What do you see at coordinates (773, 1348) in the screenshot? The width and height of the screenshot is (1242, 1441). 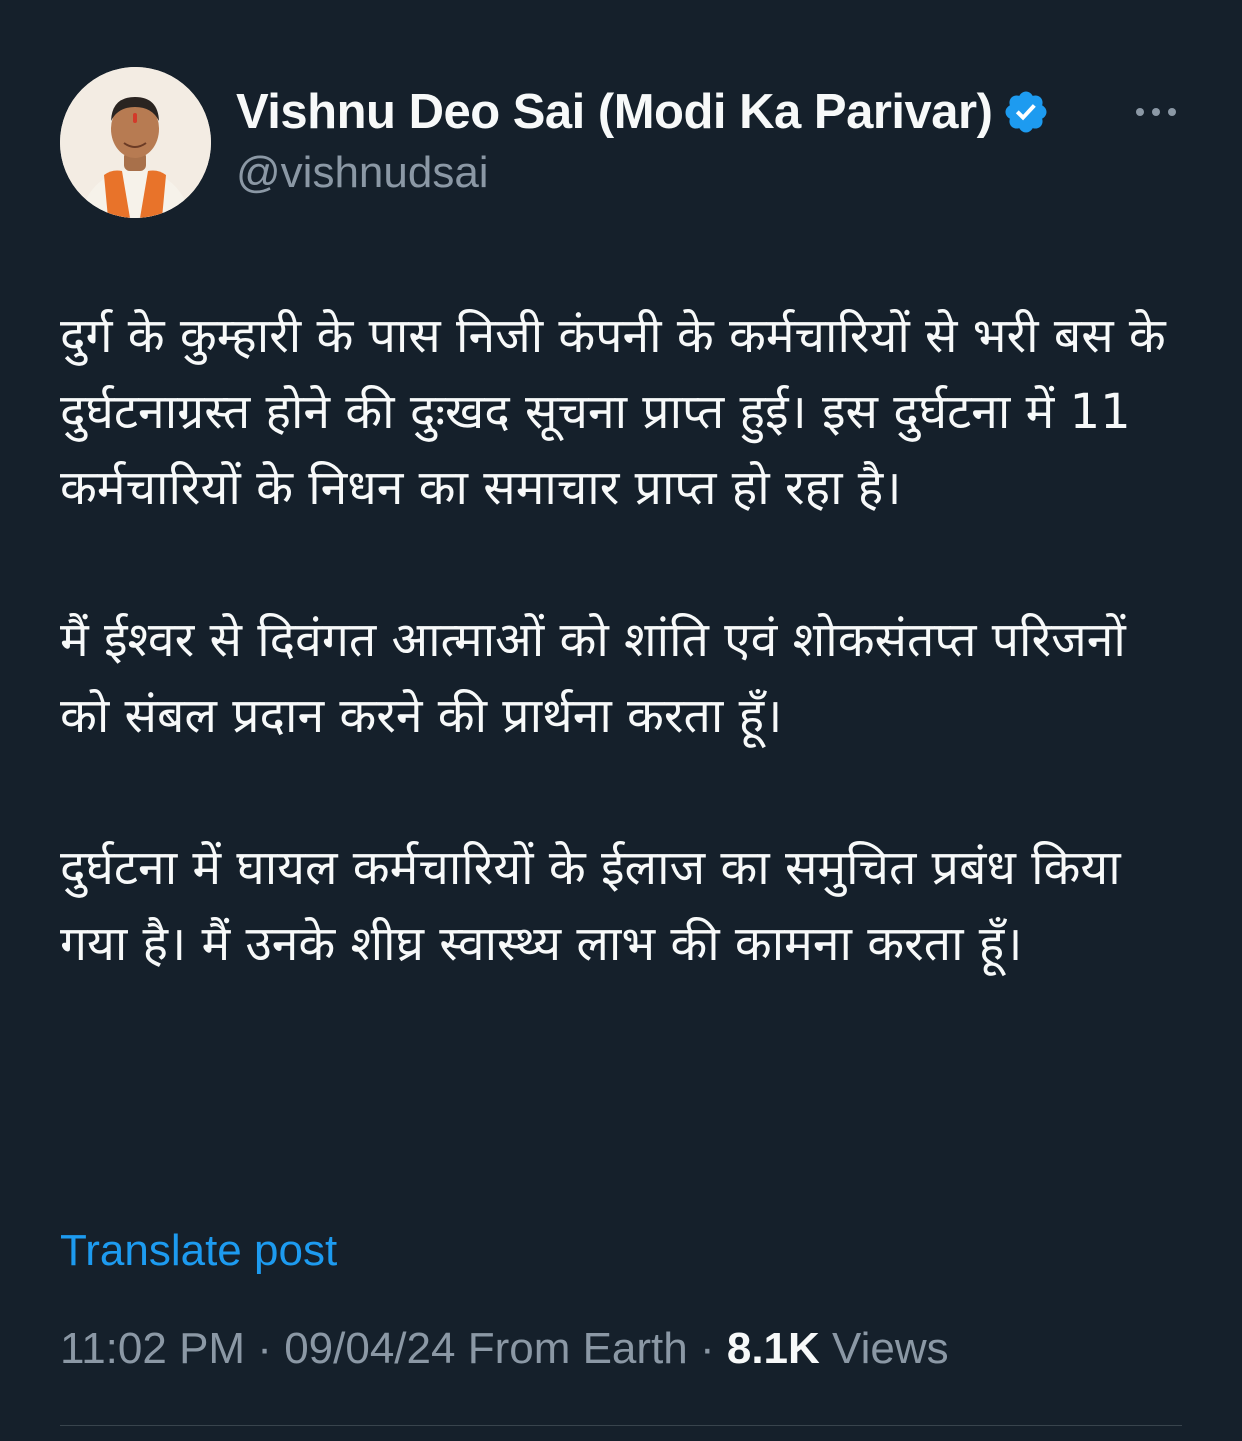 I see `views-count: 8.1K` at bounding box center [773, 1348].